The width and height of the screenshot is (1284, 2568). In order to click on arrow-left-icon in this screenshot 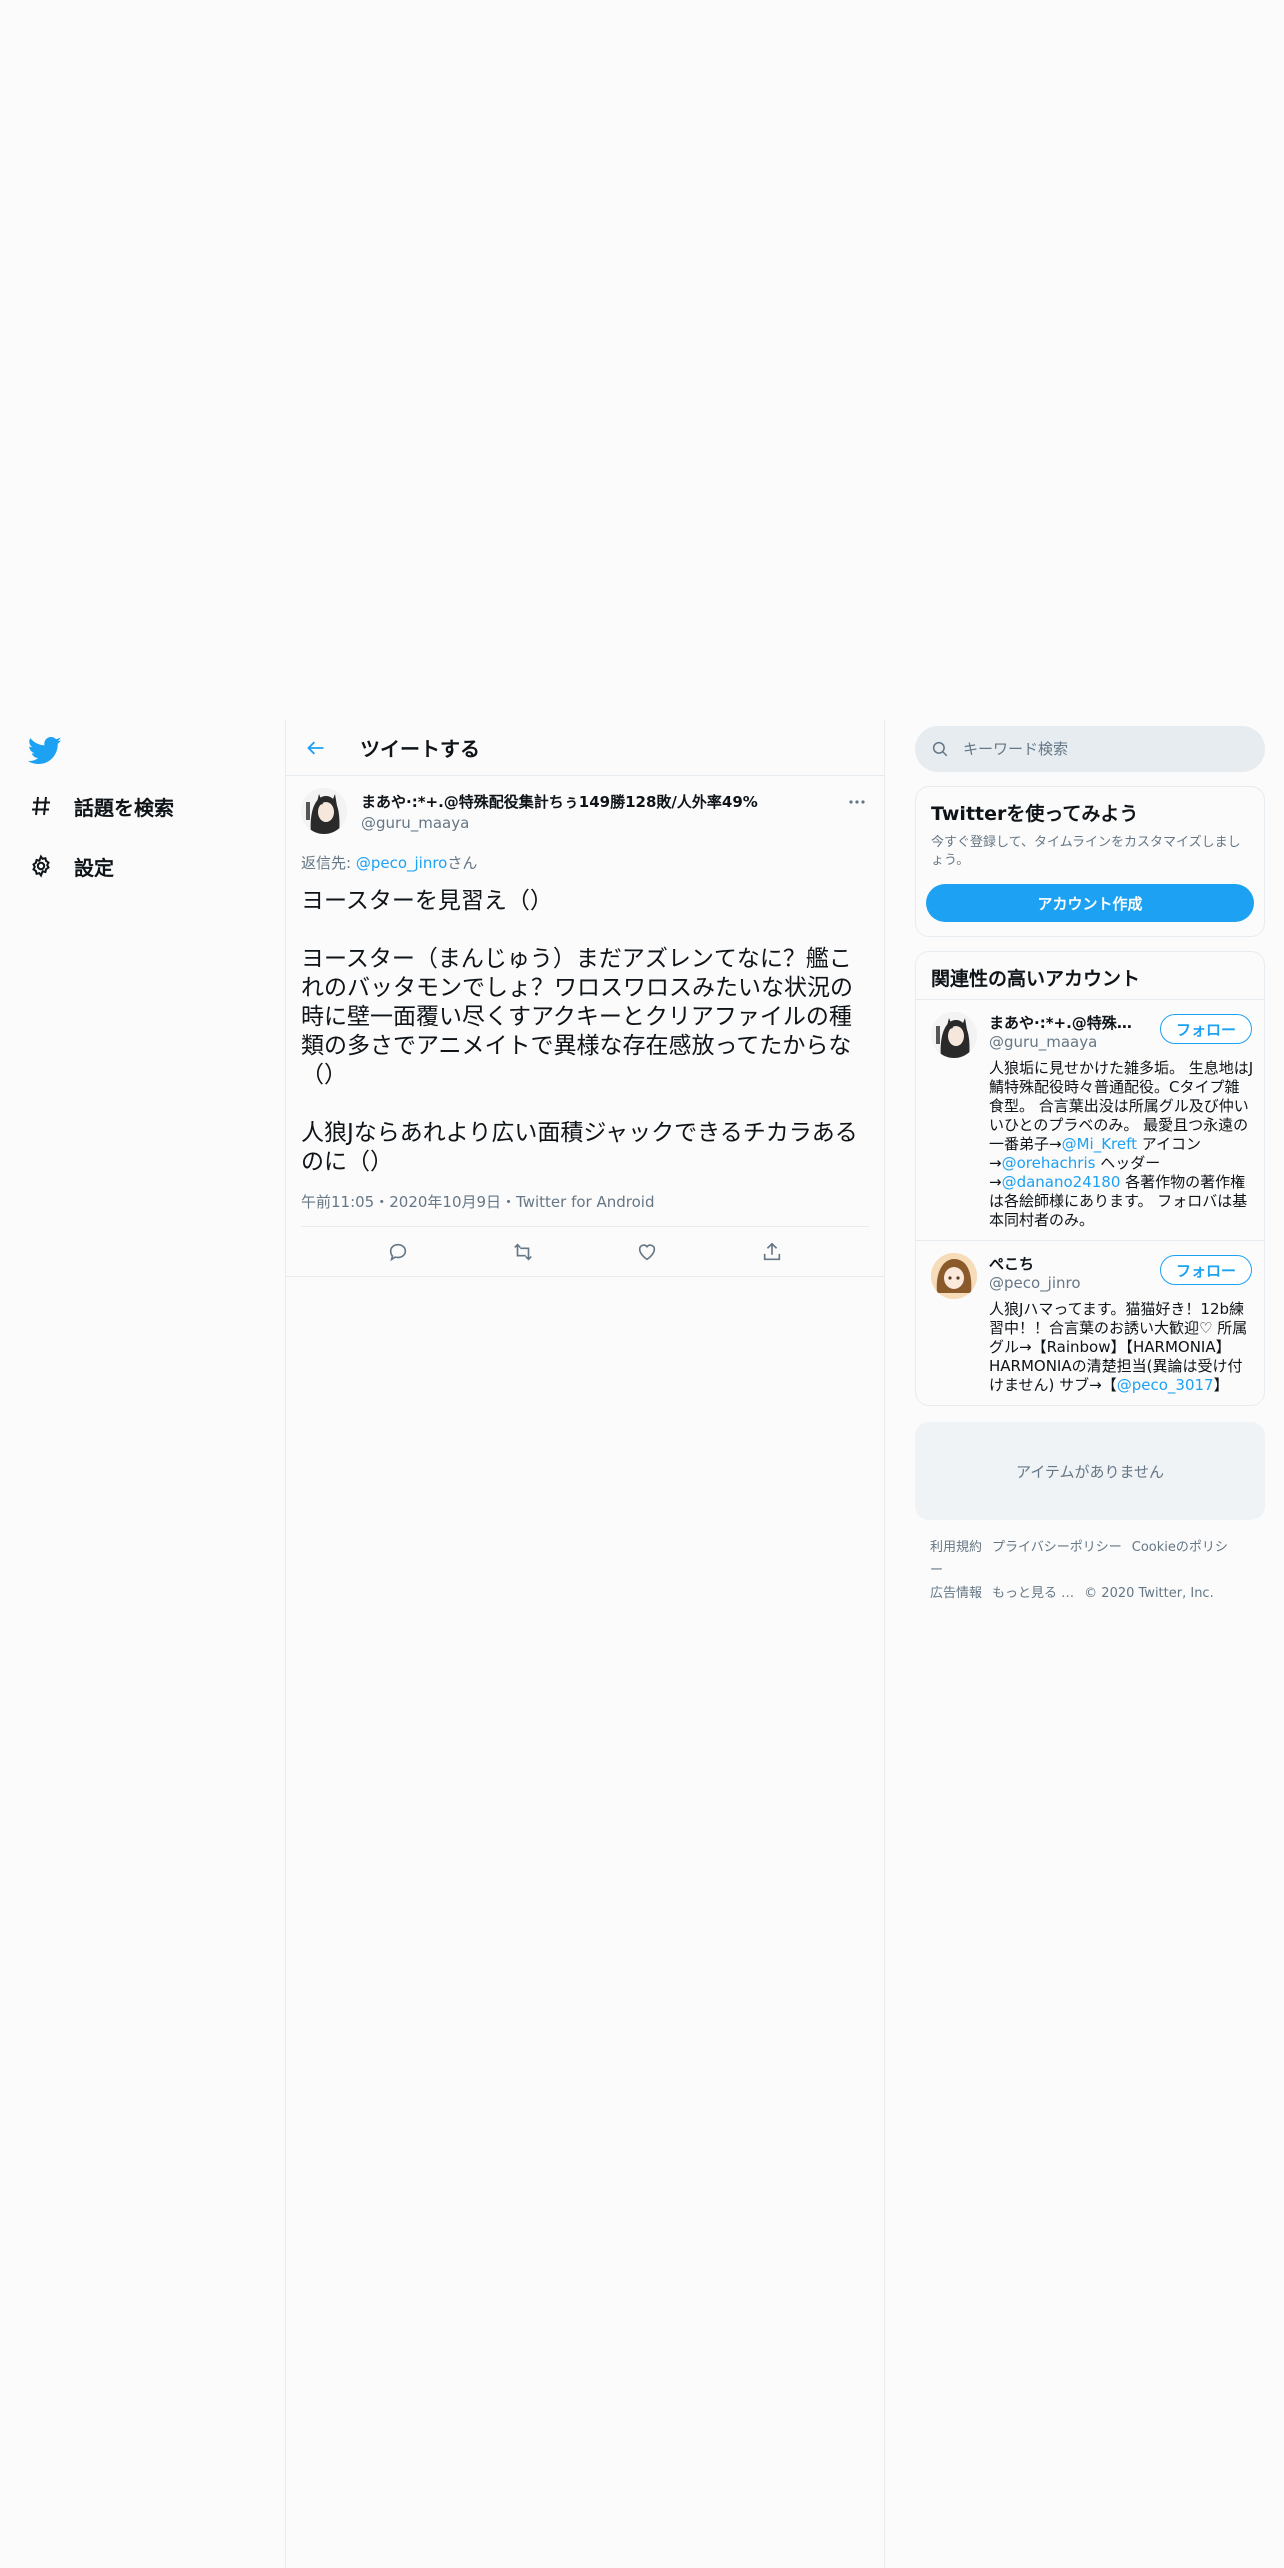, I will do `click(315, 747)`.